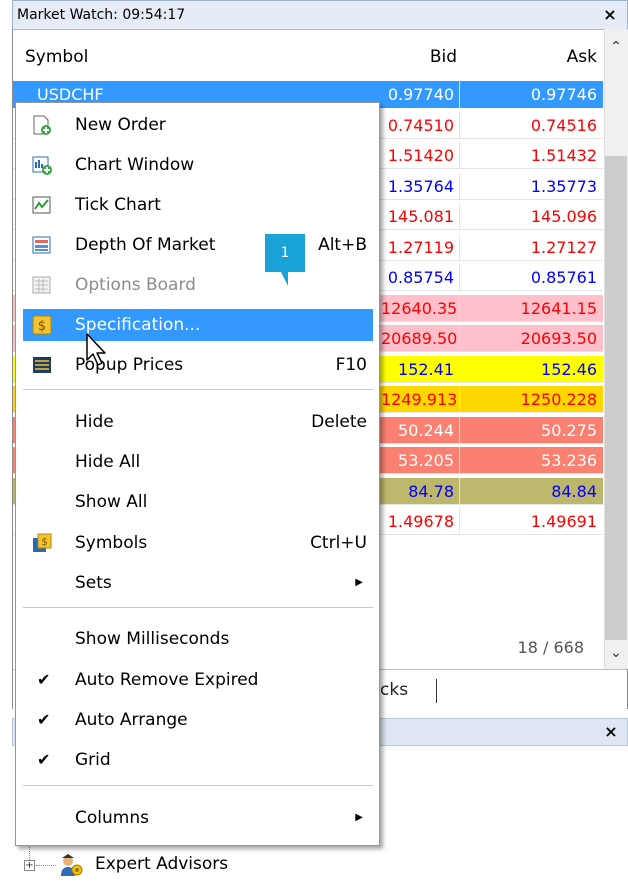 The width and height of the screenshot is (628, 892). Describe the element at coordinates (284, 279) in the screenshot. I see `callout-pointer` at that location.